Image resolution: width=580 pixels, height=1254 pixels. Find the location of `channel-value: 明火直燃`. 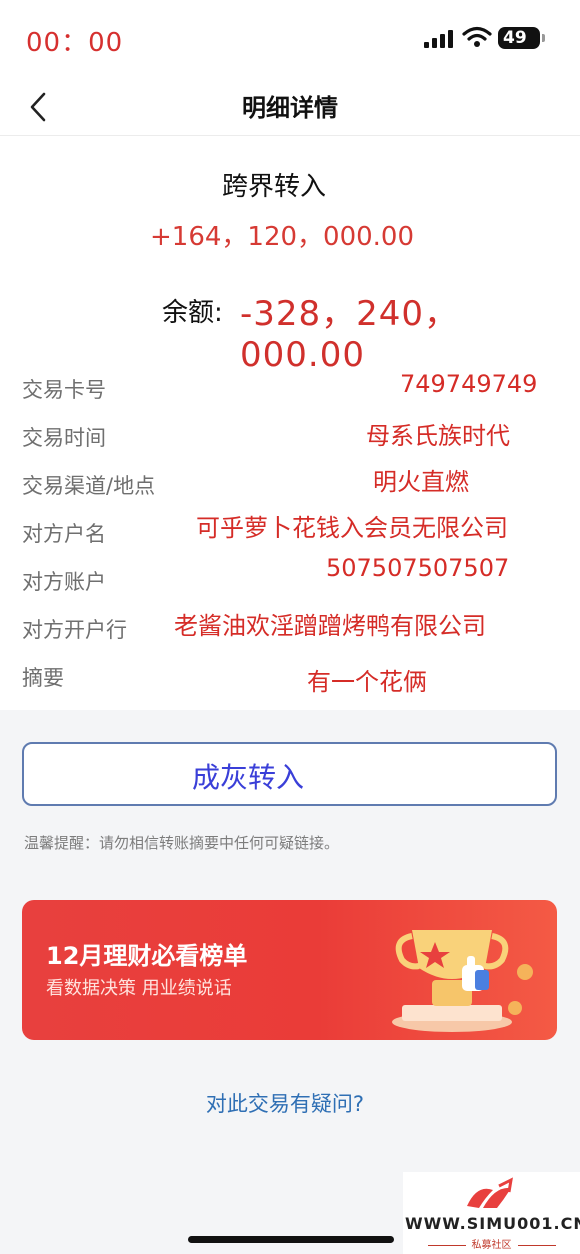

channel-value: 明火直燃 is located at coordinates (421, 482).